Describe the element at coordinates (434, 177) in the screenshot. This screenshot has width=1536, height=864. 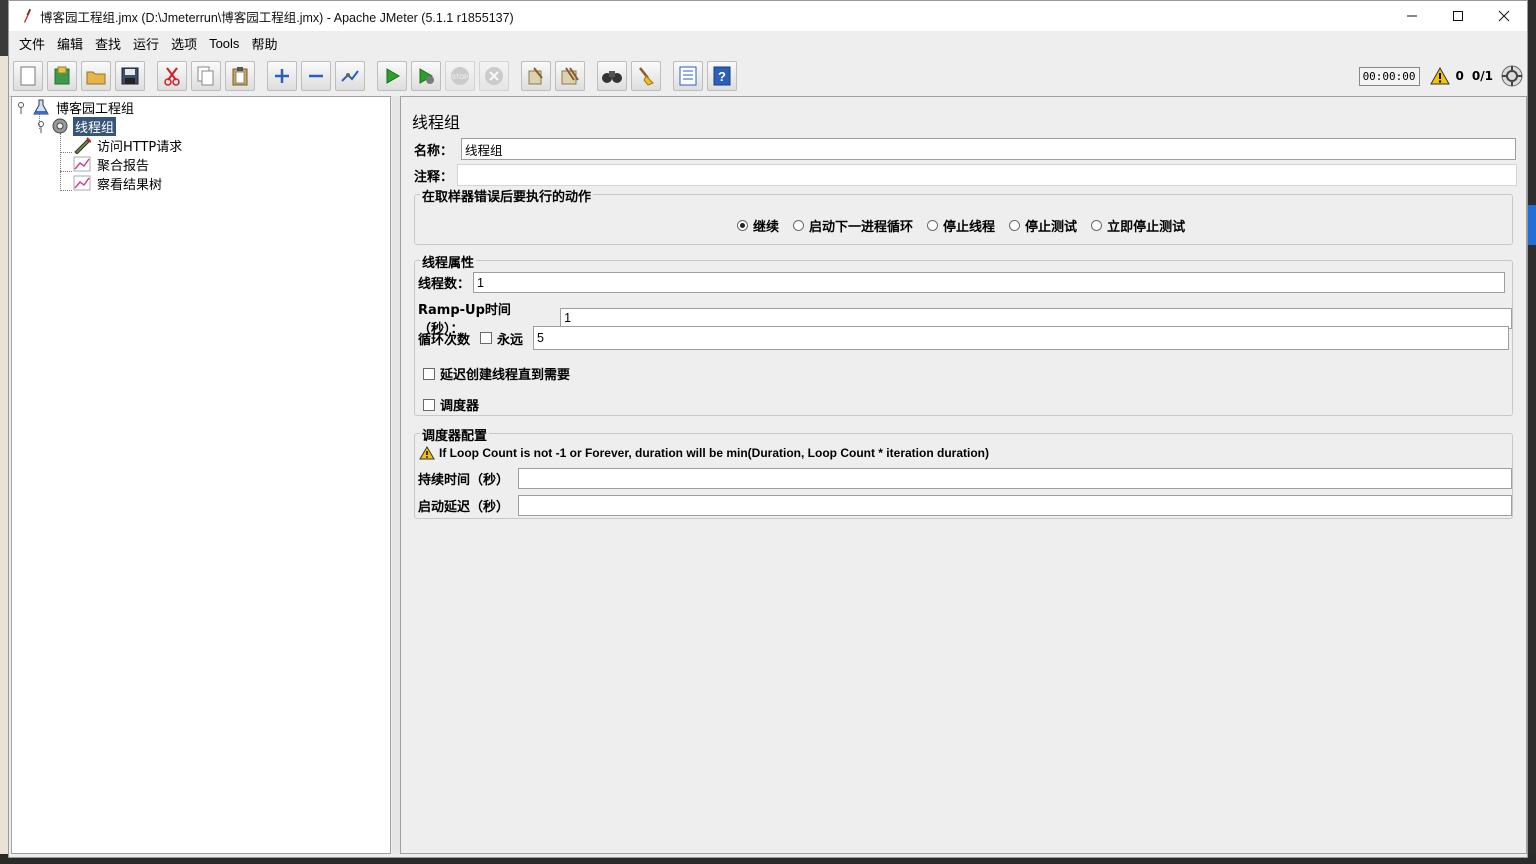
I see `comment-label: 注释：` at that location.